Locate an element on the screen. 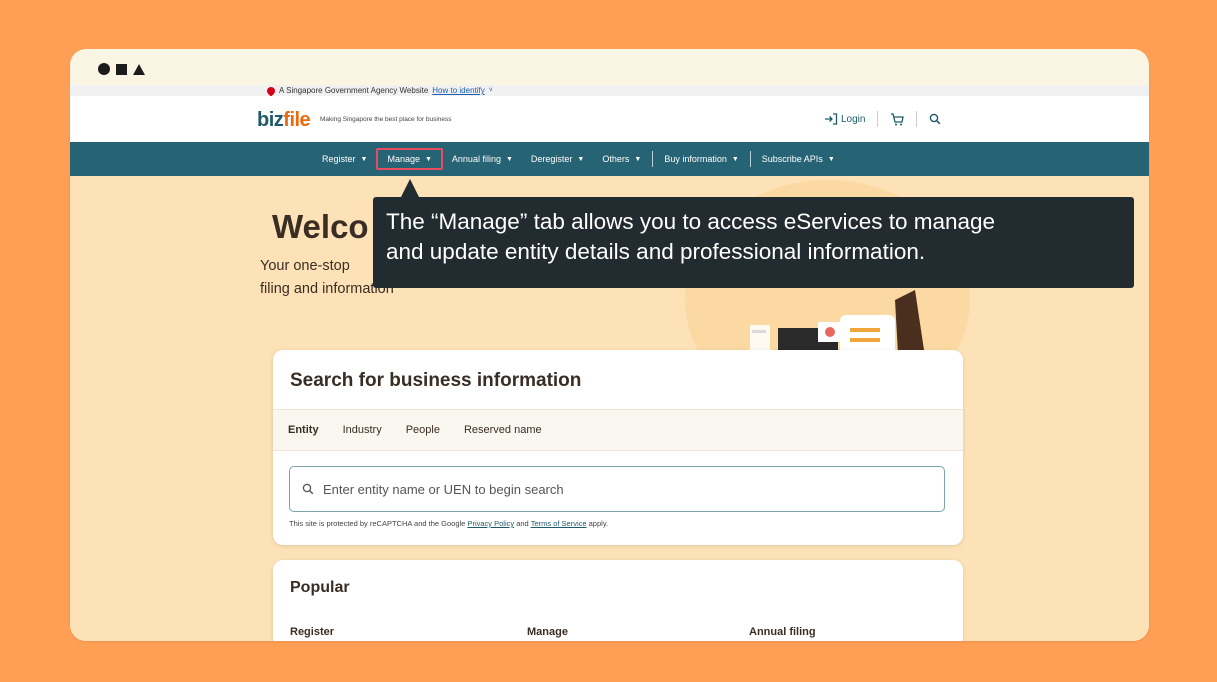 This screenshot has width=1217, height=682. entity-search-box is located at coordinates (617, 489).